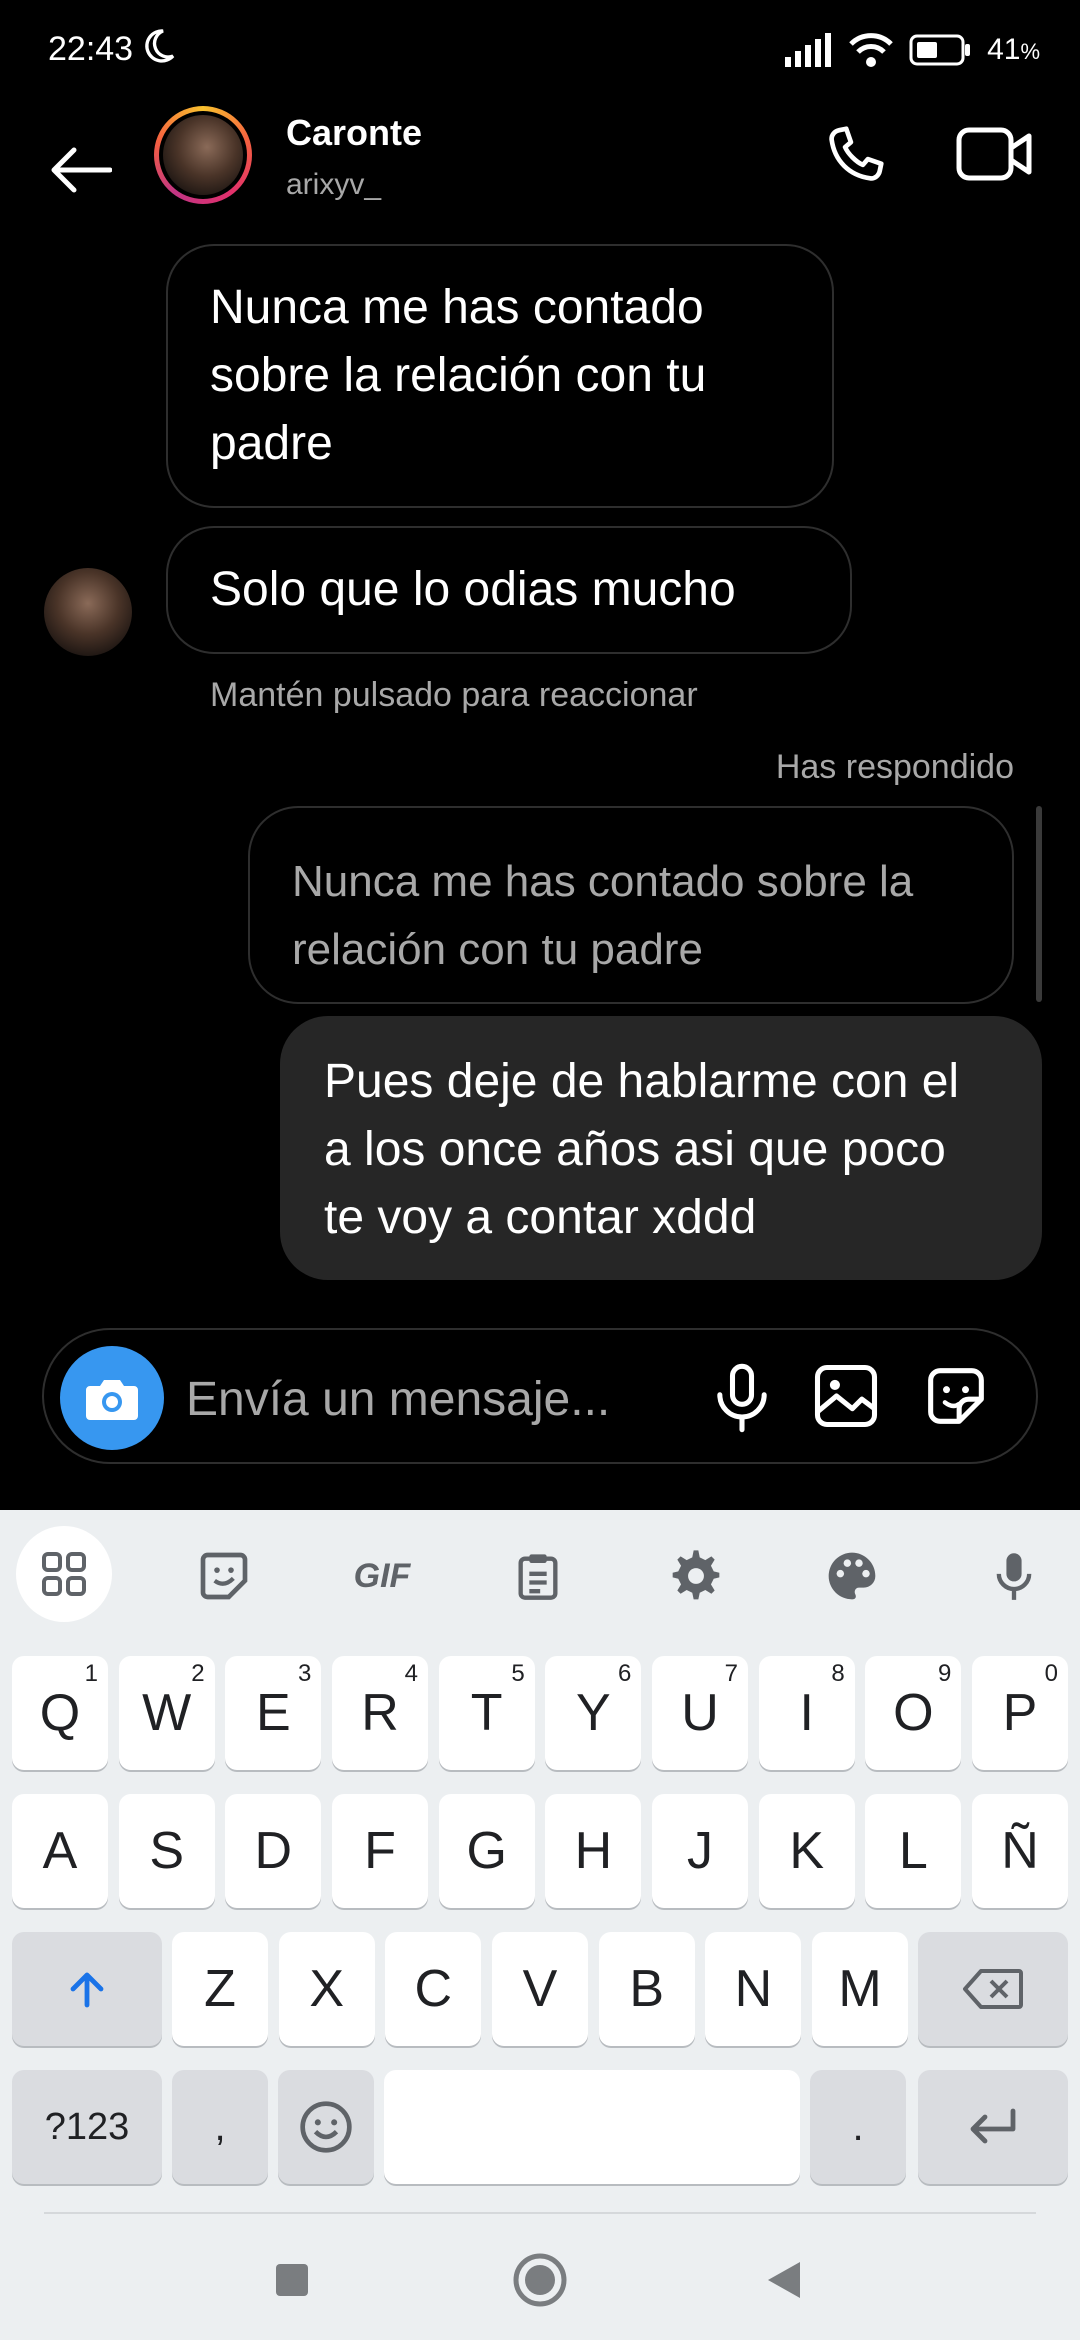  What do you see at coordinates (945, 1673) in the screenshot?
I see `key-hint-number: 9` at bounding box center [945, 1673].